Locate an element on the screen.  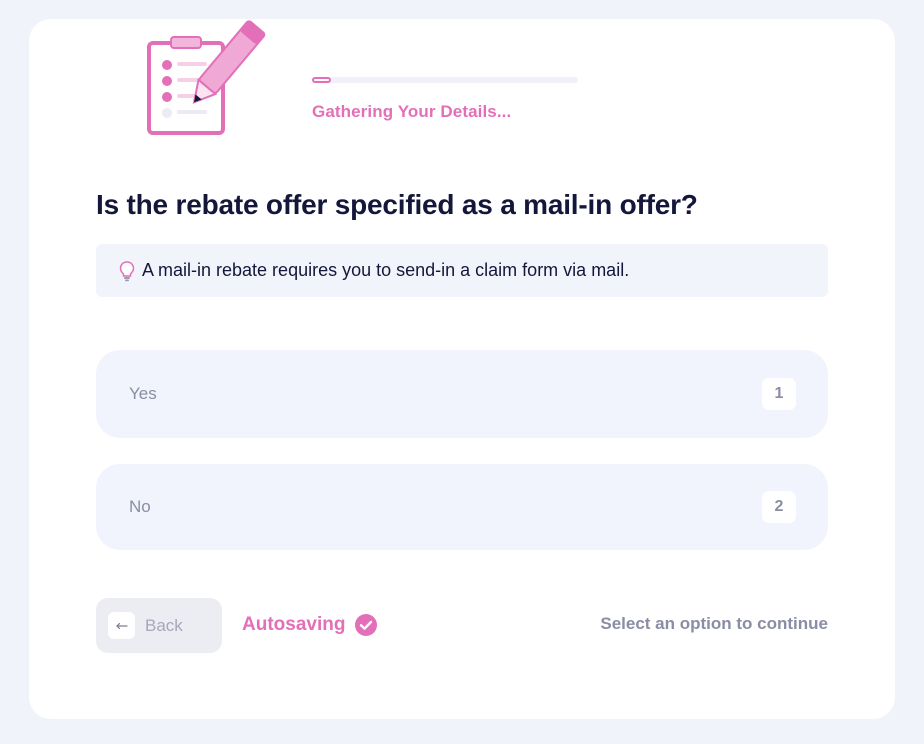
progress-fill is located at coordinates (321, 80).